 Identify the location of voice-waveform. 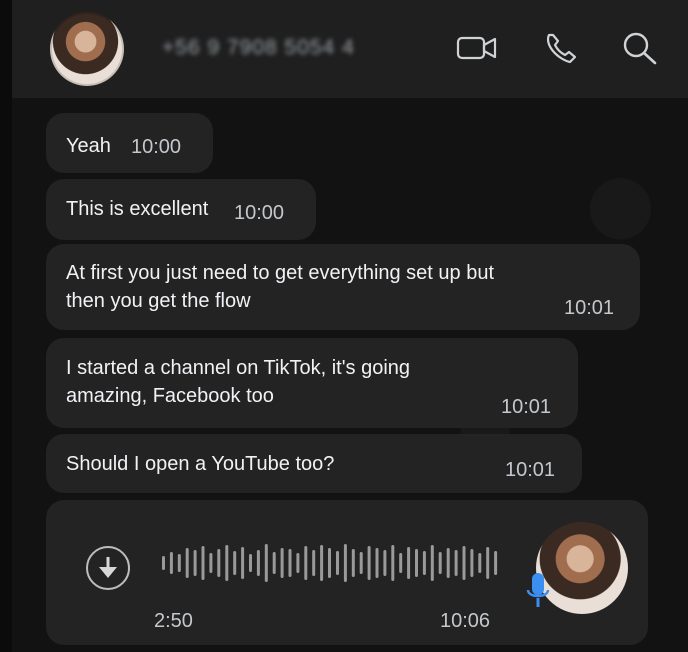
(331, 563).